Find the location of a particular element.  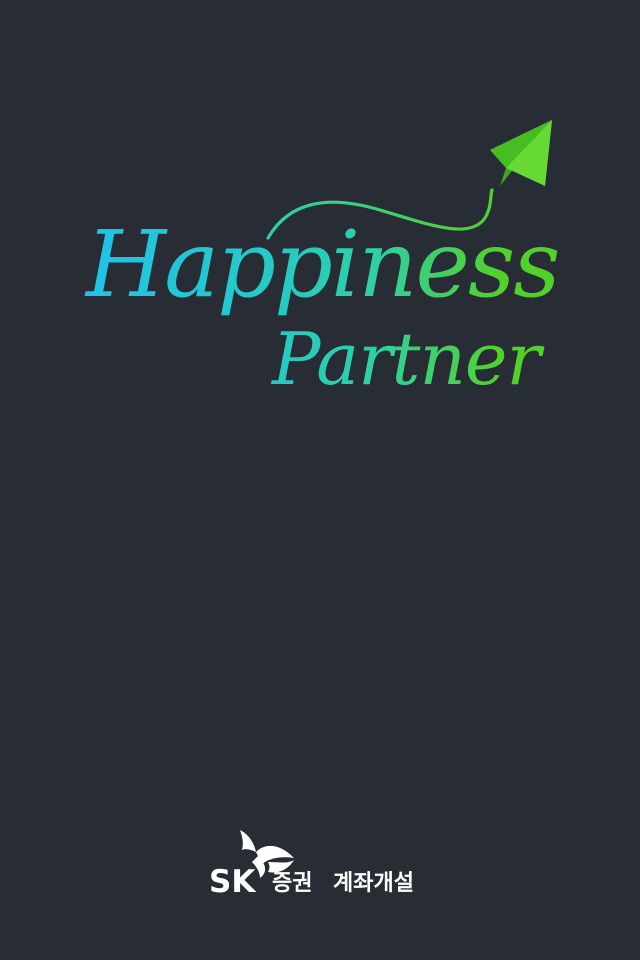

slogan-line-2: Partner is located at coordinates (407, 359).